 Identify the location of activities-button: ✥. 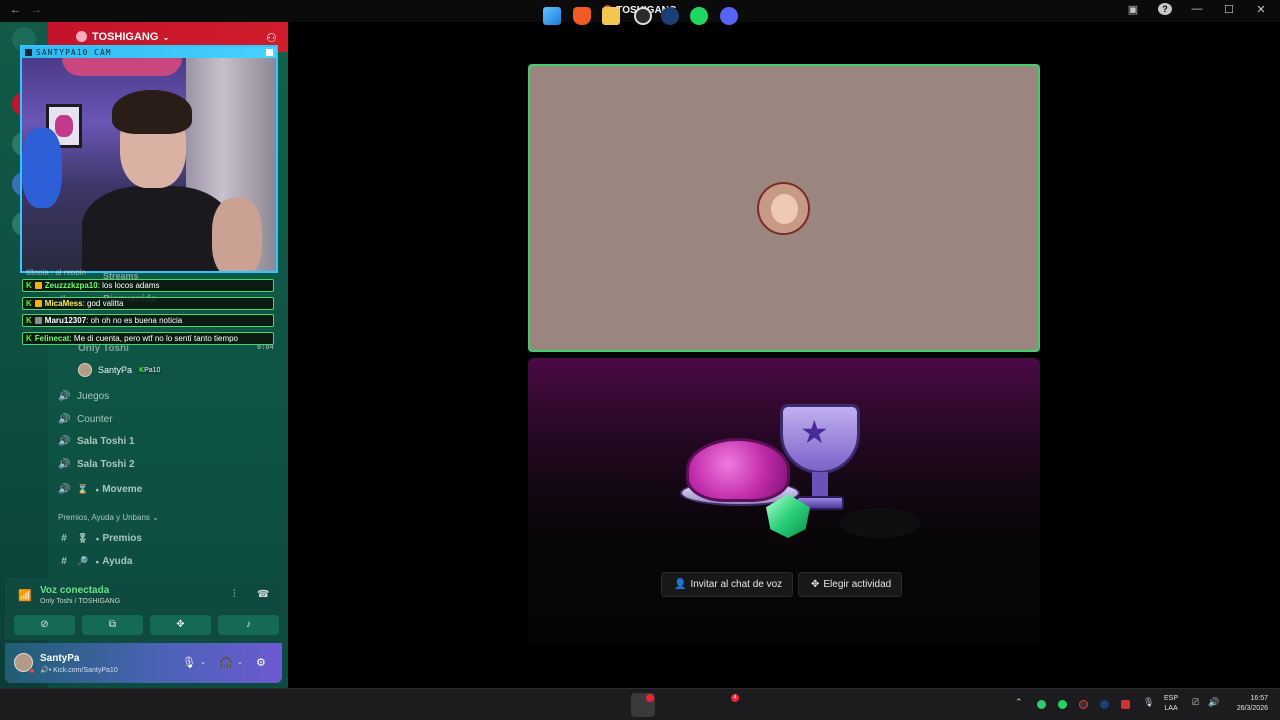
(180, 625).